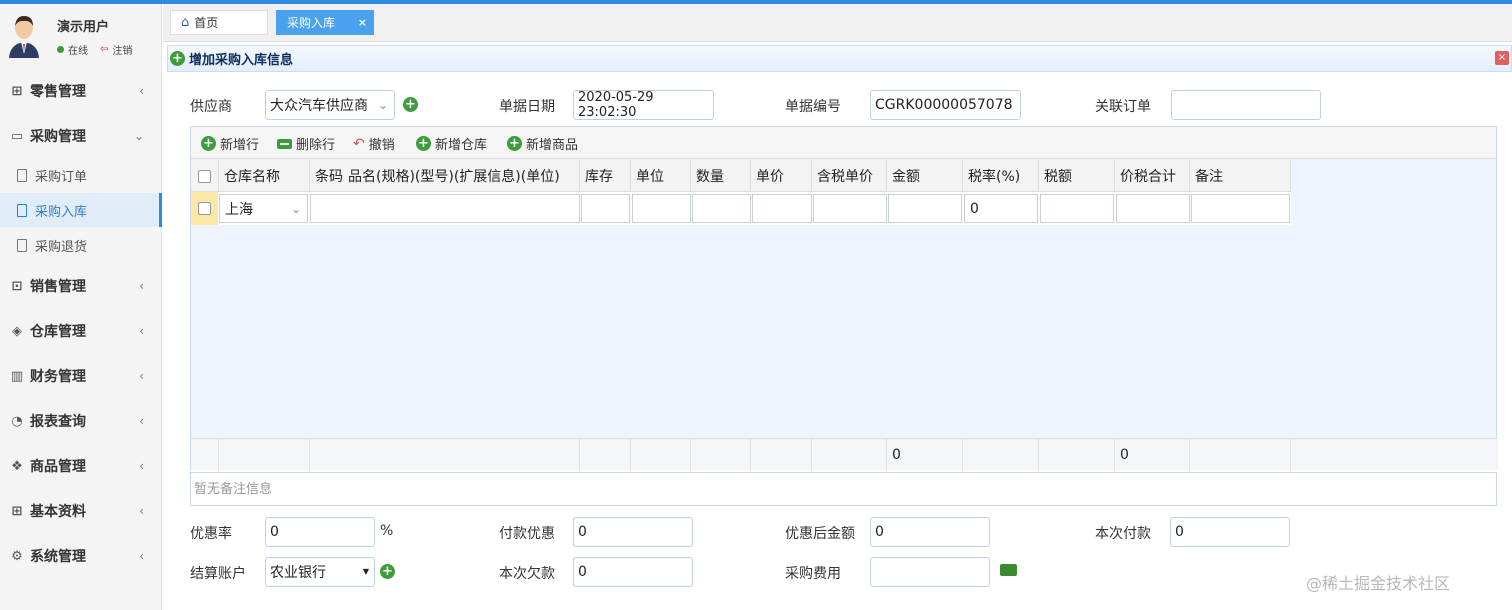 This screenshot has width=1512, height=610. What do you see at coordinates (1152, 176) in the screenshot?
I see `col-total: 价税合计` at bounding box center [1152, 176].